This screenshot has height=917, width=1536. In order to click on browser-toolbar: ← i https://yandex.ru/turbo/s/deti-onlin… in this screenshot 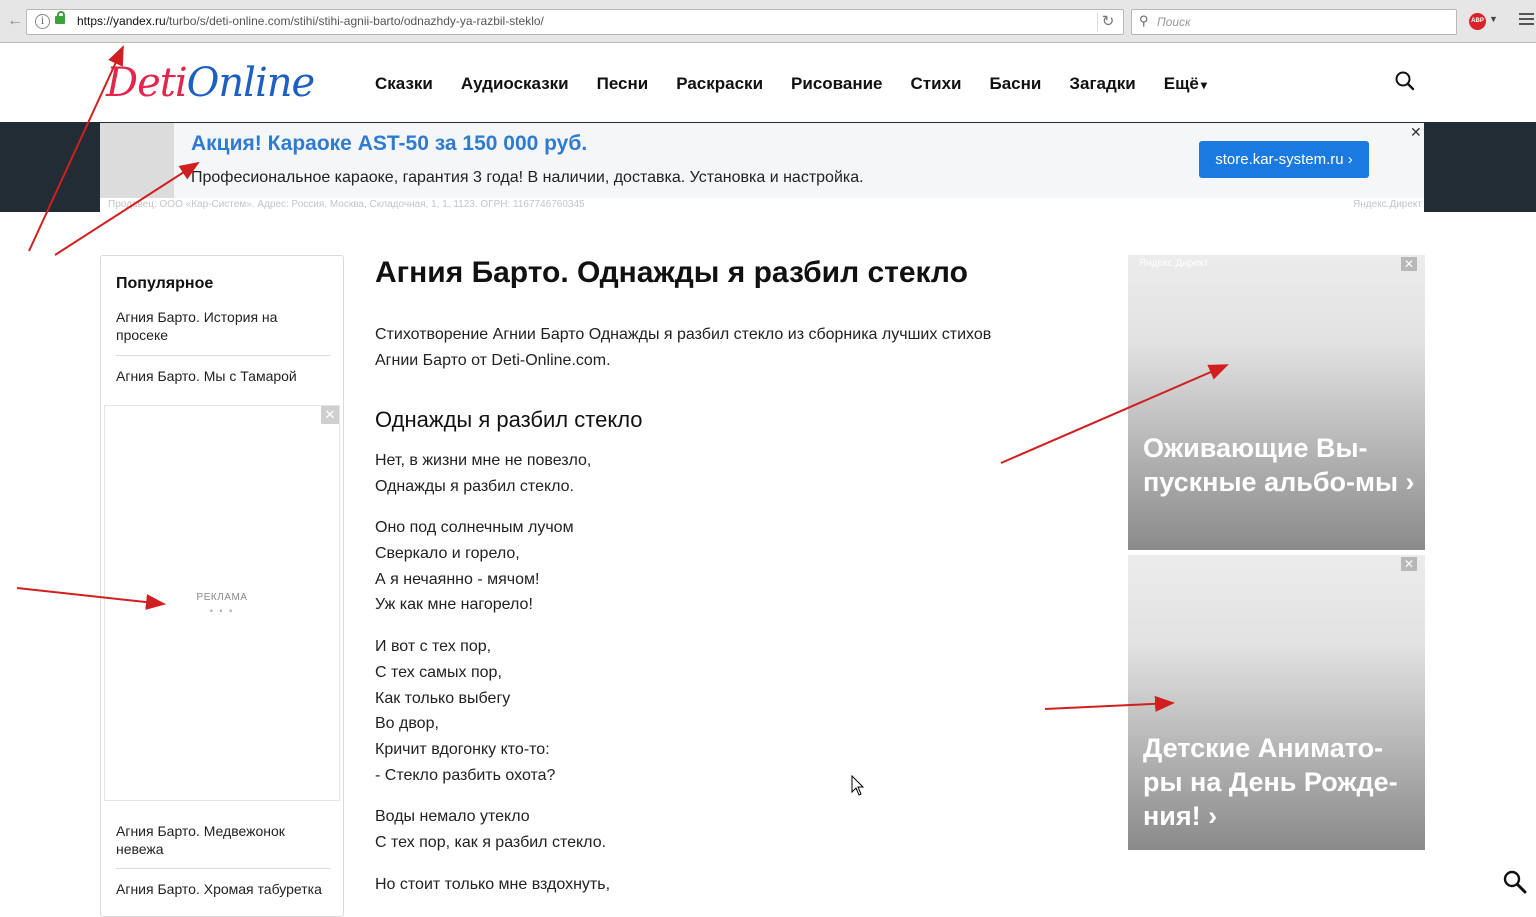, I will do `click(768, 21)`.